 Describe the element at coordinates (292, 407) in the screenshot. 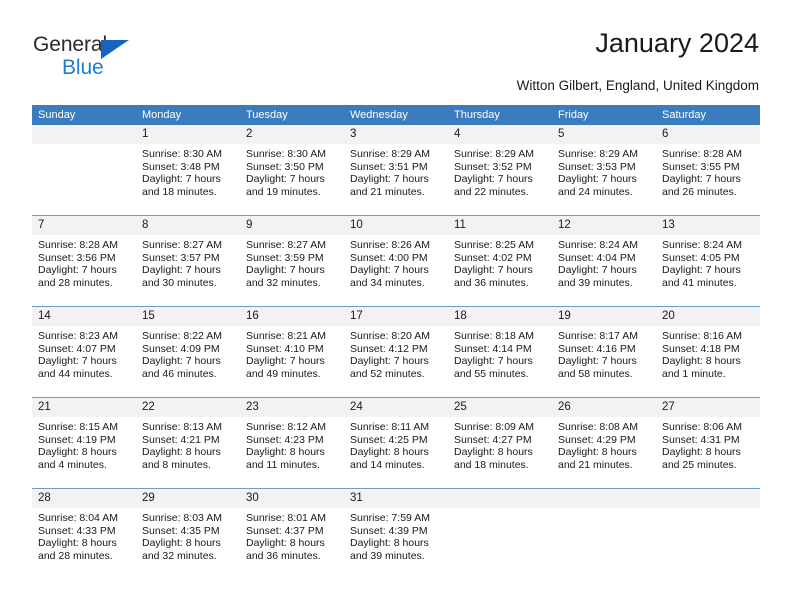

I see `day-number: 23` at that location.